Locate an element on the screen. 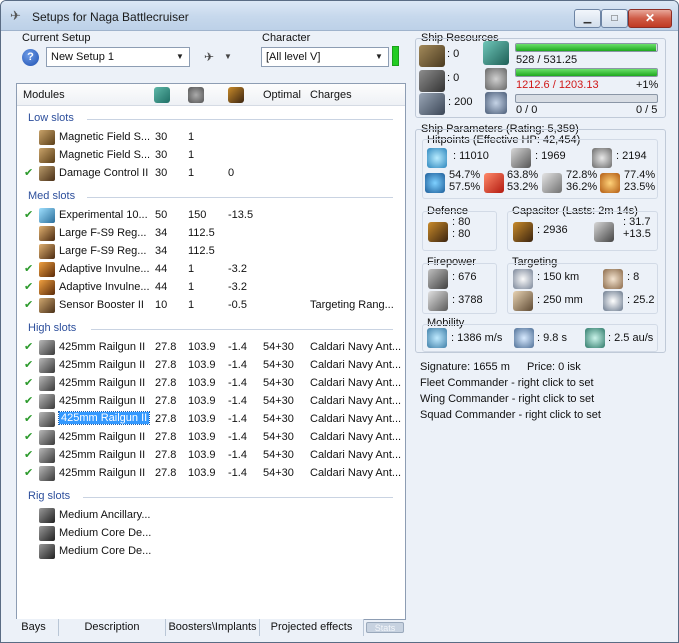 This screenshot has height=643, width=679. low-slot-row: ✔ Damage Control II 30 1 0 is located at coordinates (211, 174).